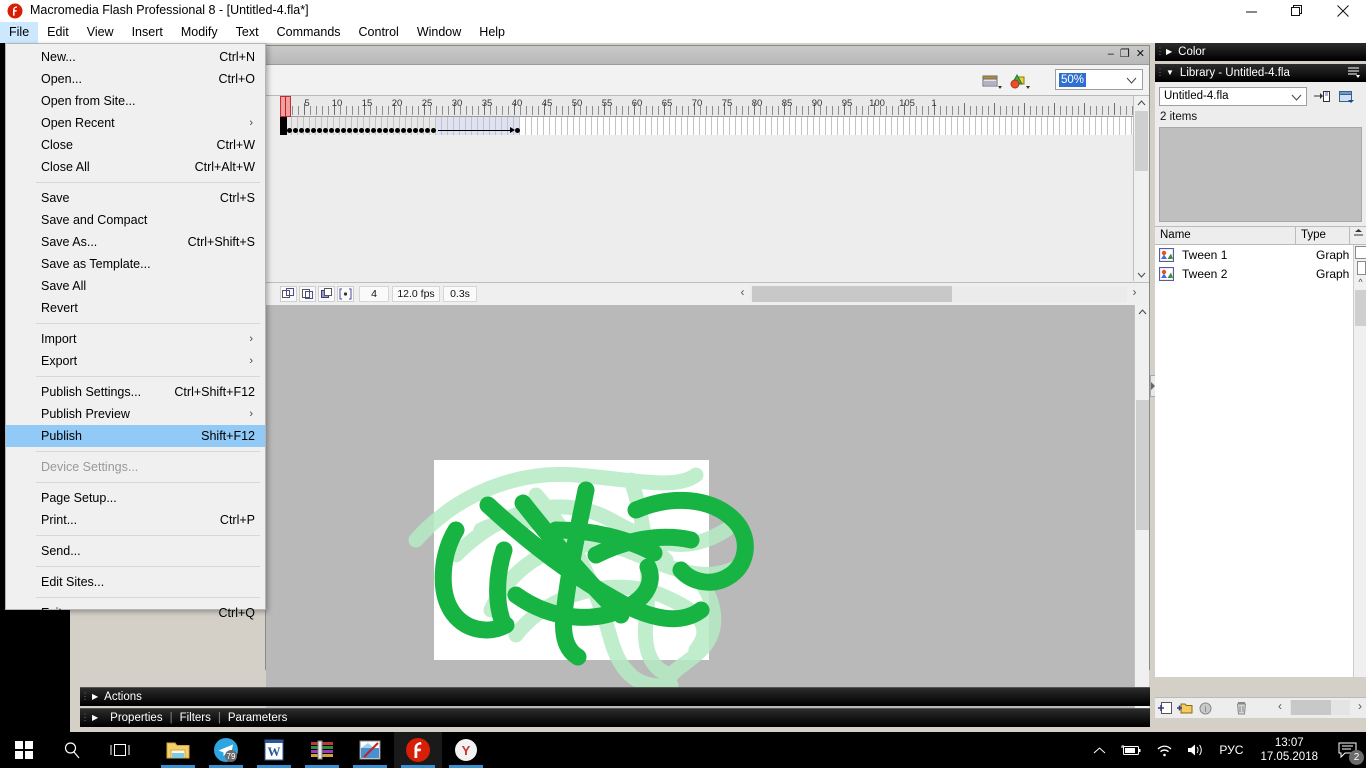 The height and width of the screenshot is (768, 1366). I want to click on stage-vertical-scrollbar, so click(1141, 513).